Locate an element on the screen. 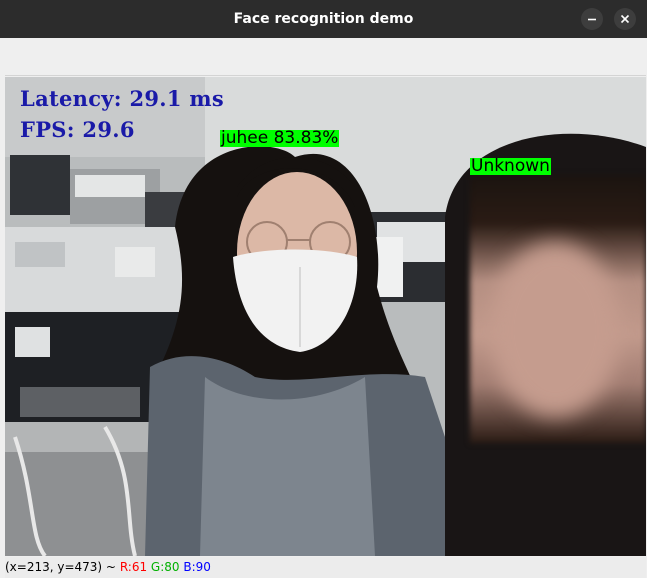 The image size is (647, 578). window-title: Face recognition demo is located at coordinates (323, 19).